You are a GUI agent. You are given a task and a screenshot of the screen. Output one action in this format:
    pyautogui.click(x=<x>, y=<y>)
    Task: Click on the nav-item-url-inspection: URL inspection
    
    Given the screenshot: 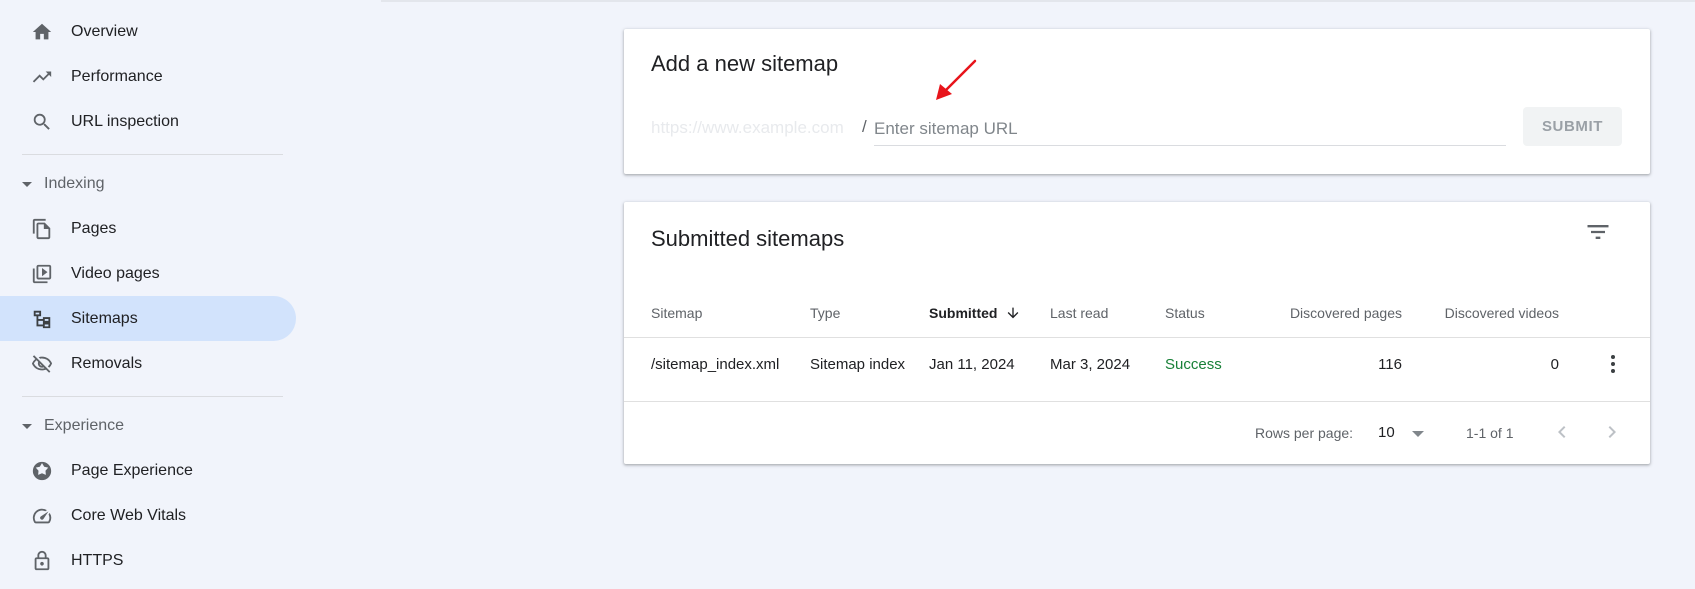 What is the action you would take?
    pyautogui.click(x=148, y=121)
    